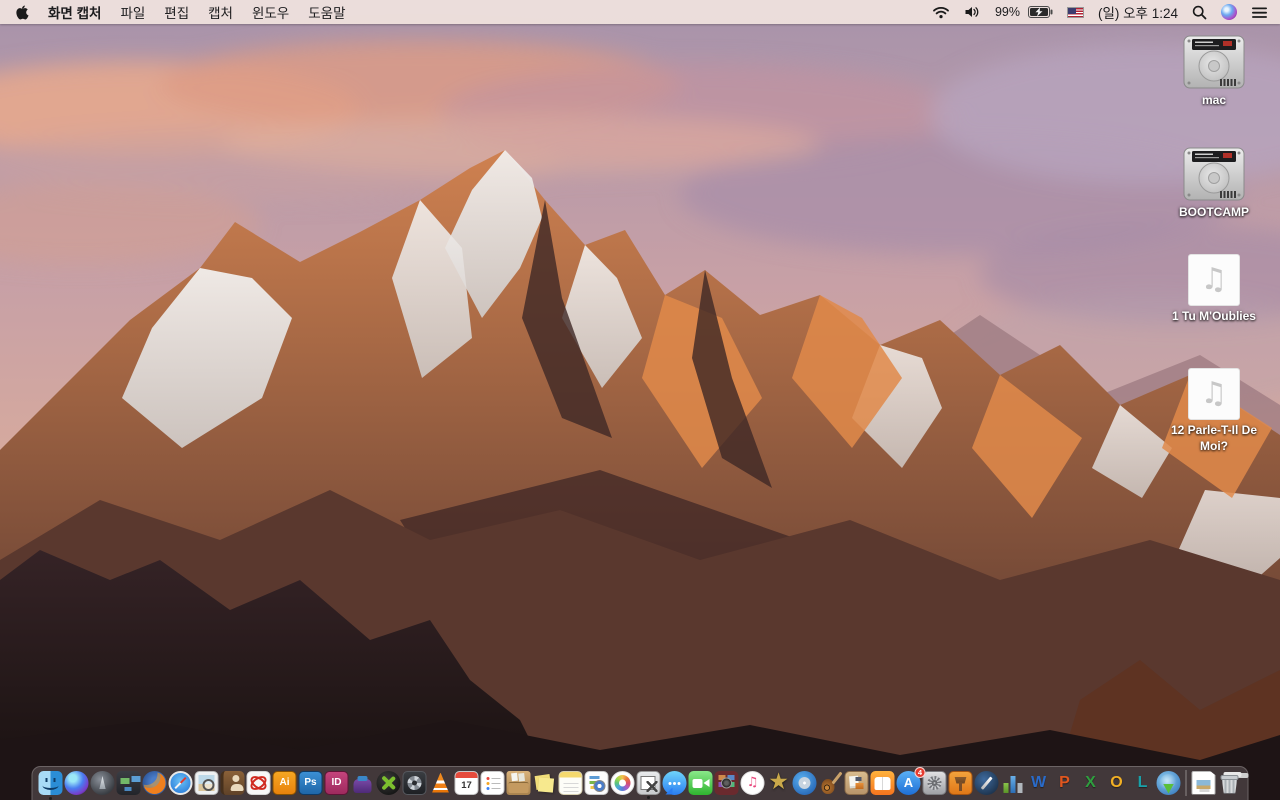 The image size is (1280, 800). Describe the element at coordinates (154, 782) in the screenshot. I see `dock-item-firefox-icon` at that location.